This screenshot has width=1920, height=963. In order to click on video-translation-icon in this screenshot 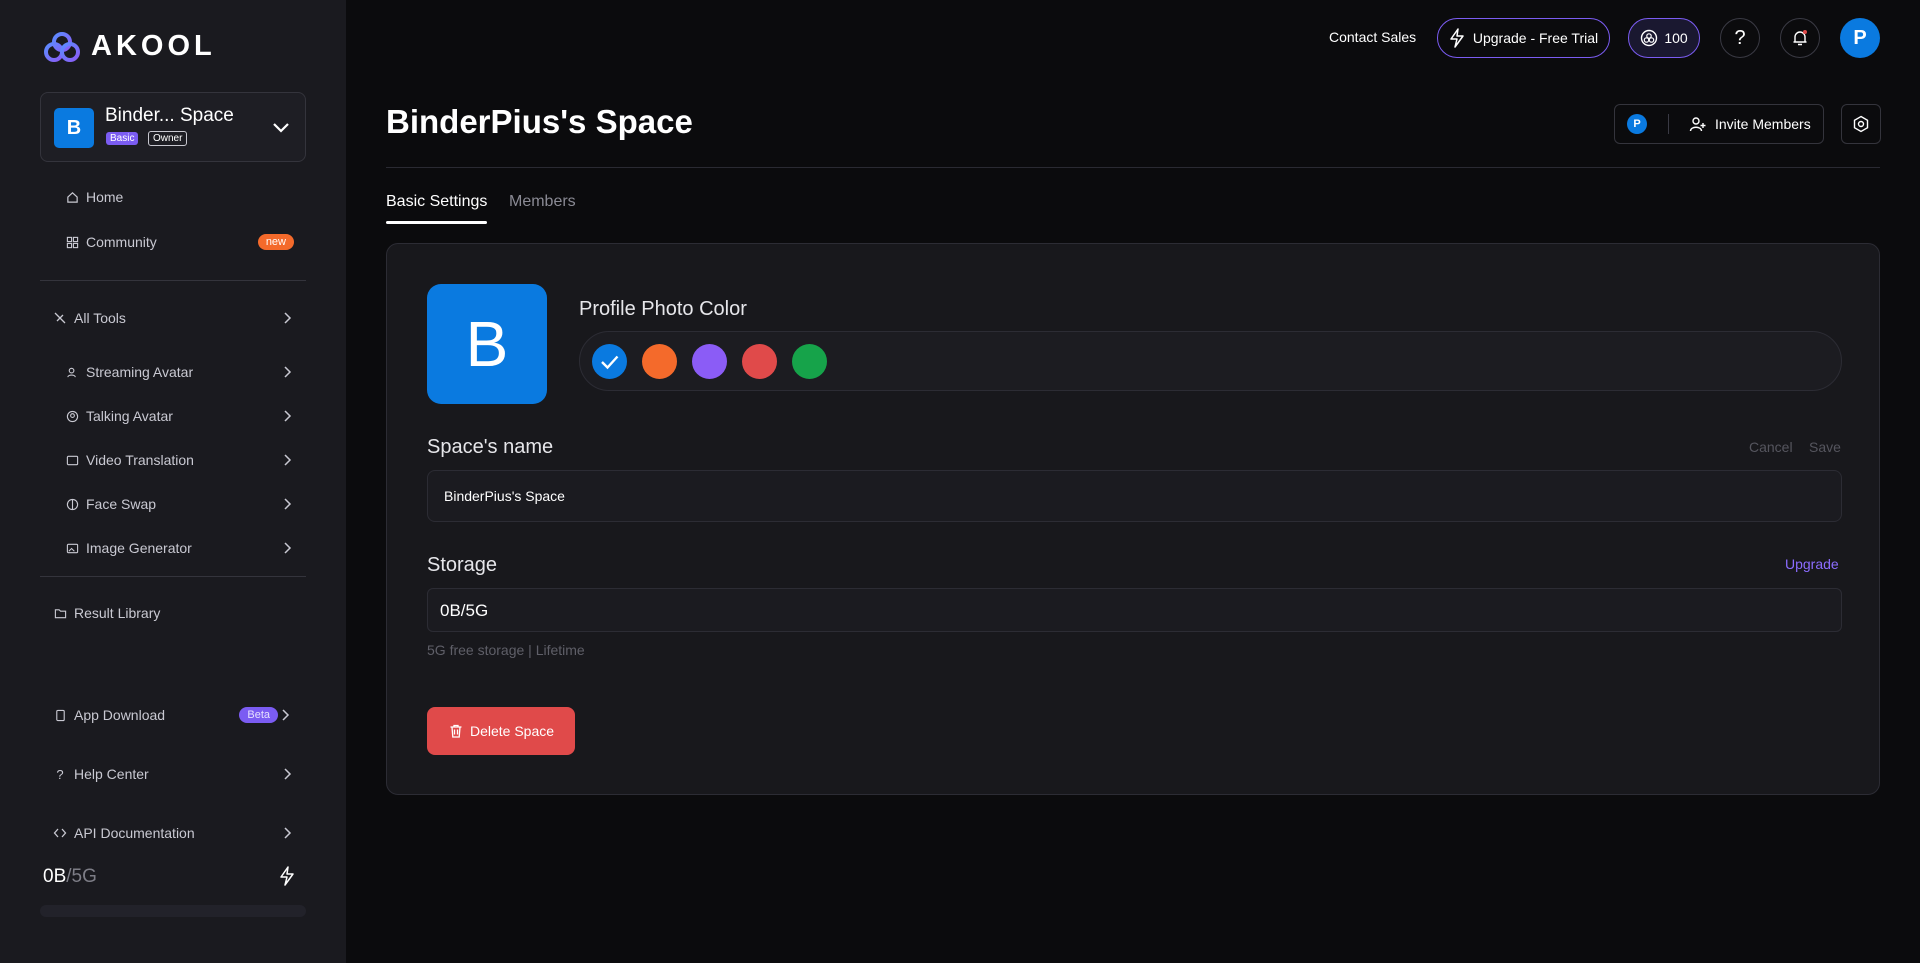, I will do `click(72, 460)`.